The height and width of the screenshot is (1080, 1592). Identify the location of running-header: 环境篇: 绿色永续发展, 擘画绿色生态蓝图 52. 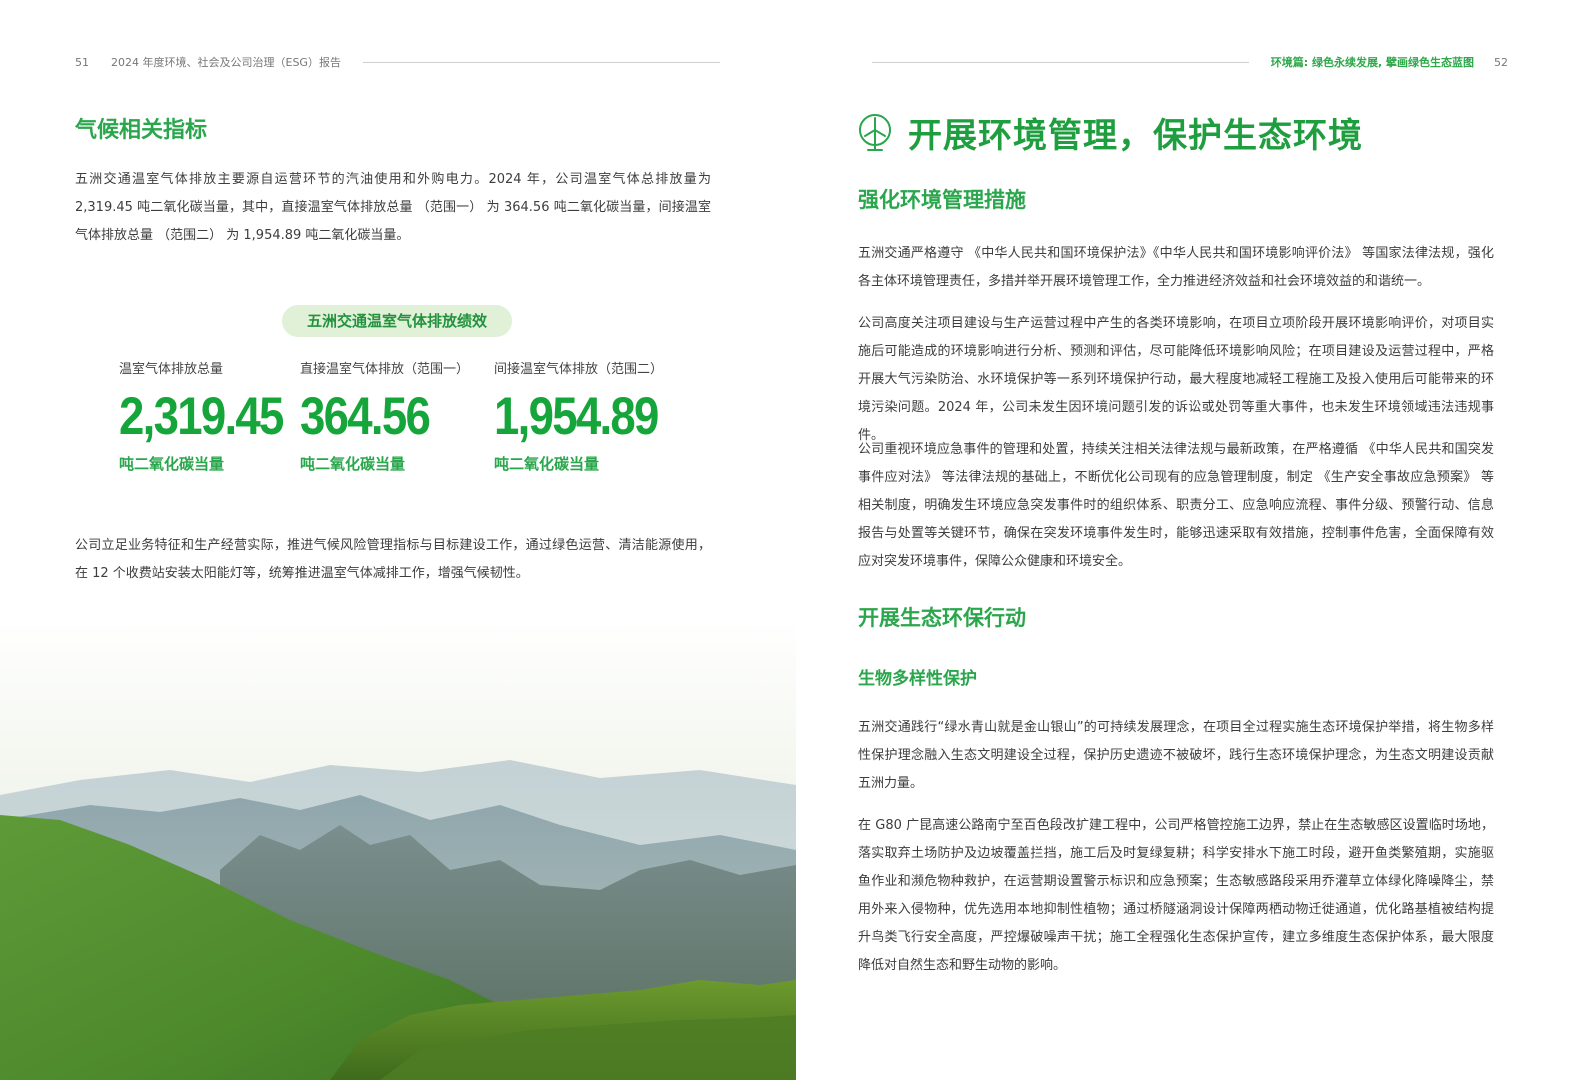
(1190, 62).